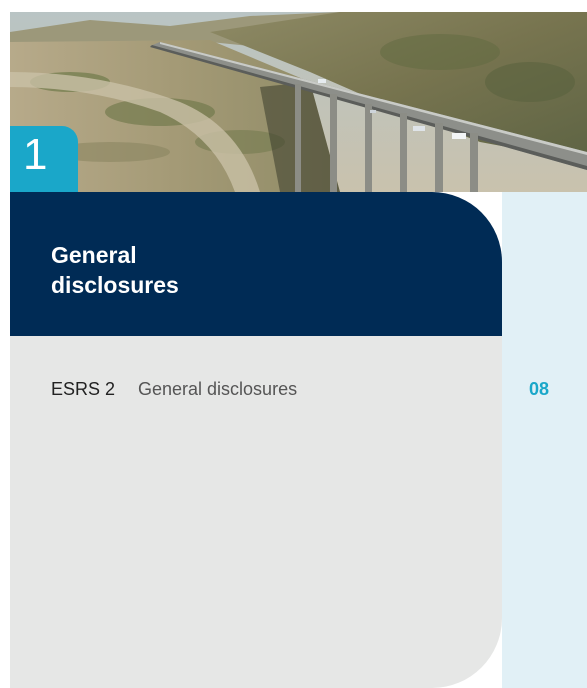 This screenshot has width=587, height=688. What do you see at coordinates (115, 285) in the screenshot?
I see `section-title-line-2: disclosures` at bounding box center [115, 285].